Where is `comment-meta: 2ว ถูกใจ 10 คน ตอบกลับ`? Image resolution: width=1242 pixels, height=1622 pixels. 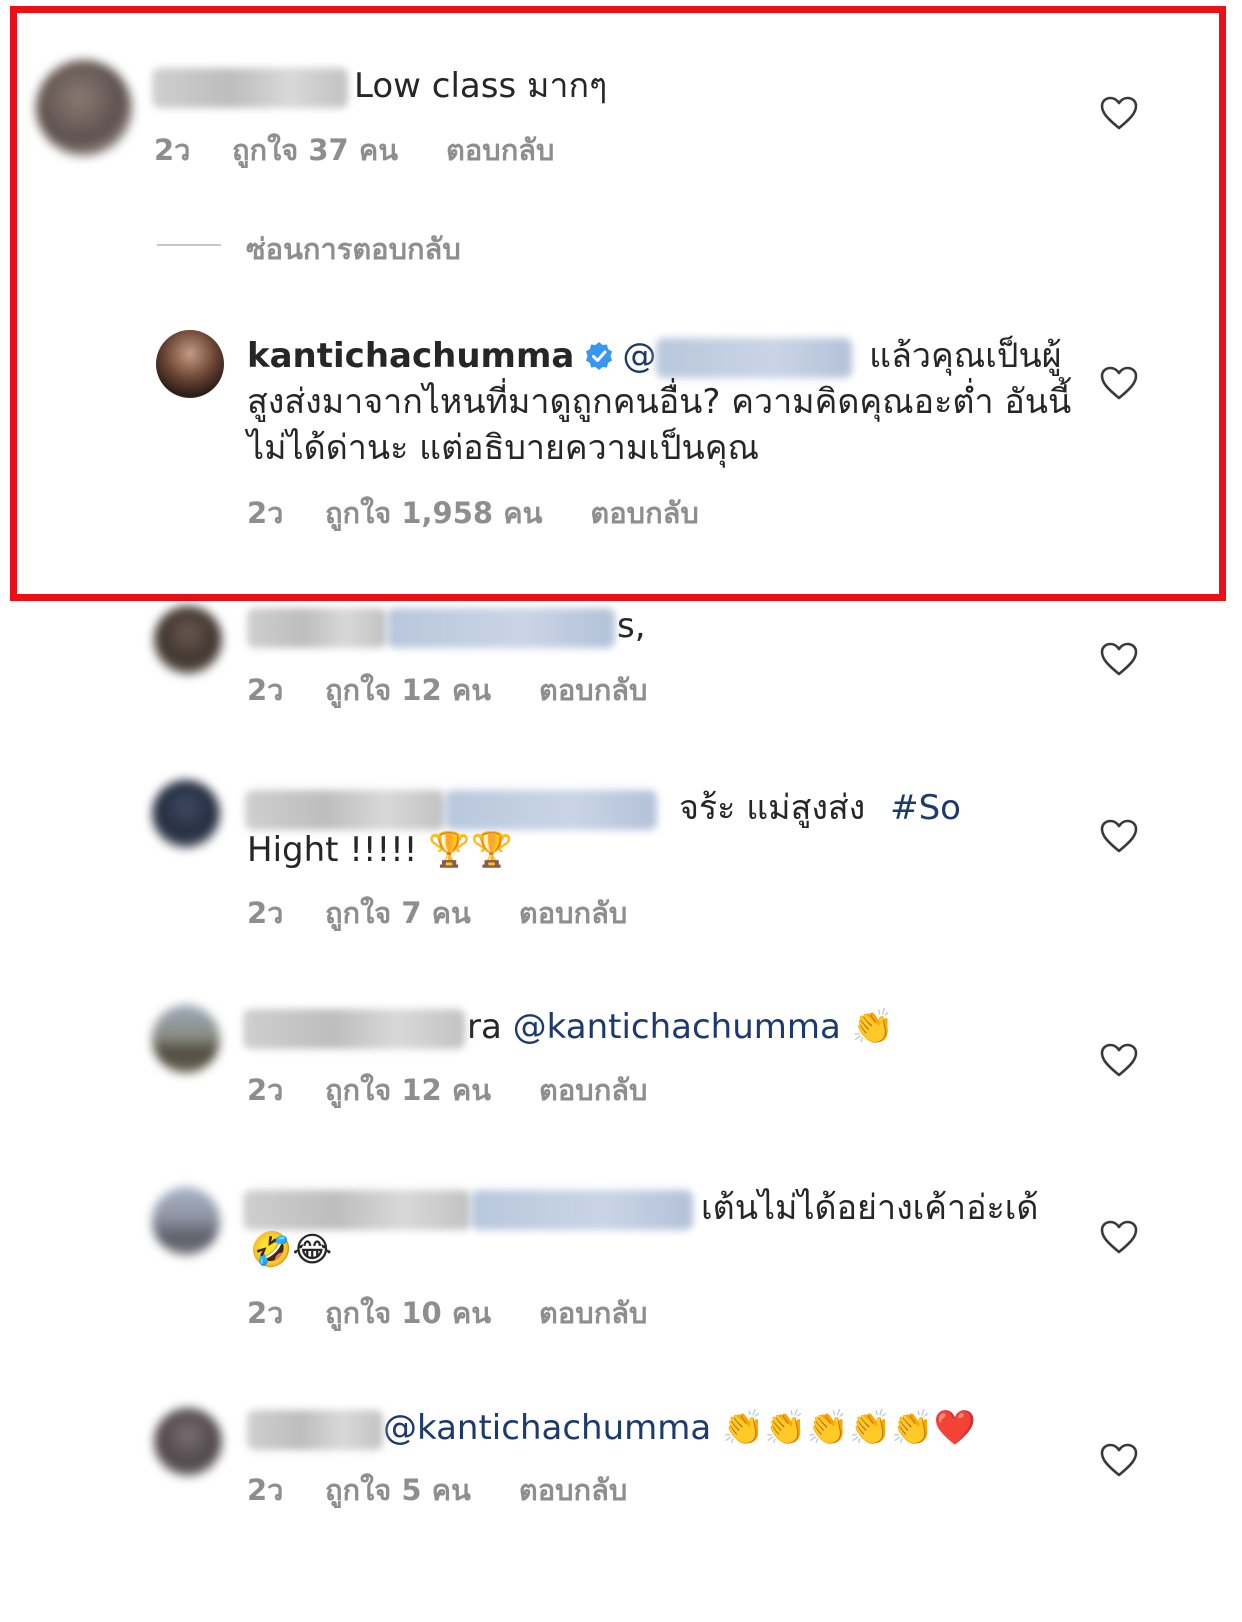
comment-meta: 2ว ถูกใจ 10 คน ตอบกลับ is located at coordinates (447, 1313).